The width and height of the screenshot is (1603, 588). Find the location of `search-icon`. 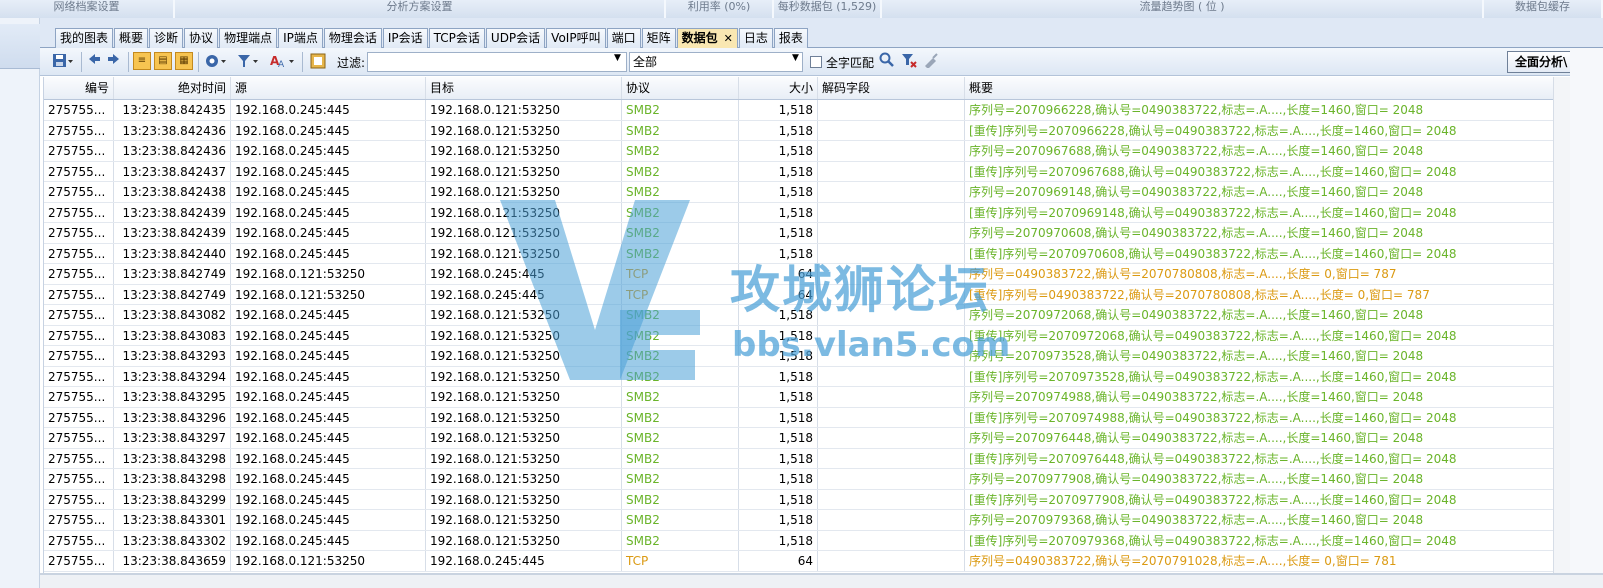

search-icon is located at coordinates (887, 62).